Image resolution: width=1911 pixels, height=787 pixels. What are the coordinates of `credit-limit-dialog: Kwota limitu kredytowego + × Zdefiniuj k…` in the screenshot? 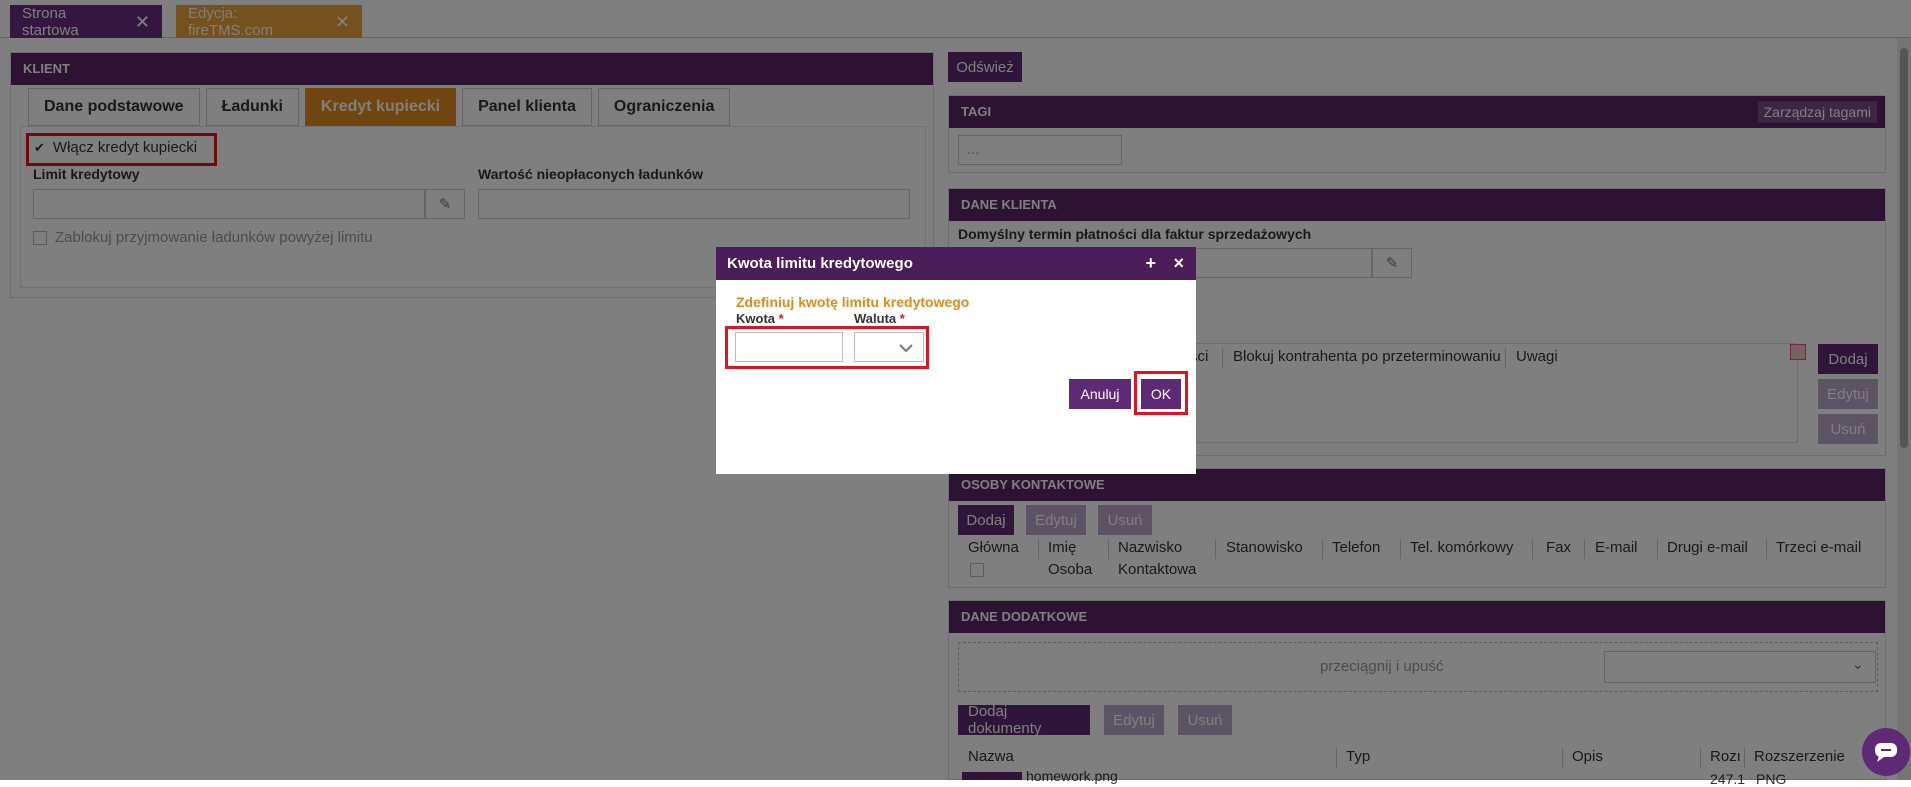 It's located at (956, 360).